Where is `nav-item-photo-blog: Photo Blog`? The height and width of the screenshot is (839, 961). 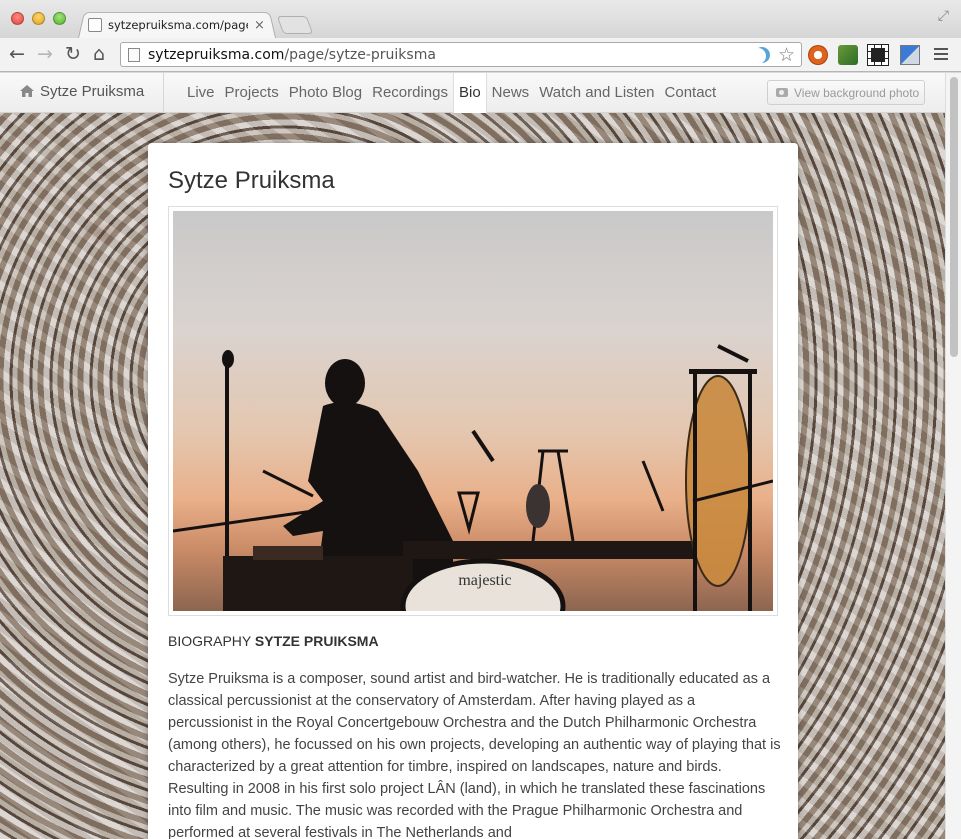 nav-item-photo-blog: Photo Blog is located at coordinates (325, 93).